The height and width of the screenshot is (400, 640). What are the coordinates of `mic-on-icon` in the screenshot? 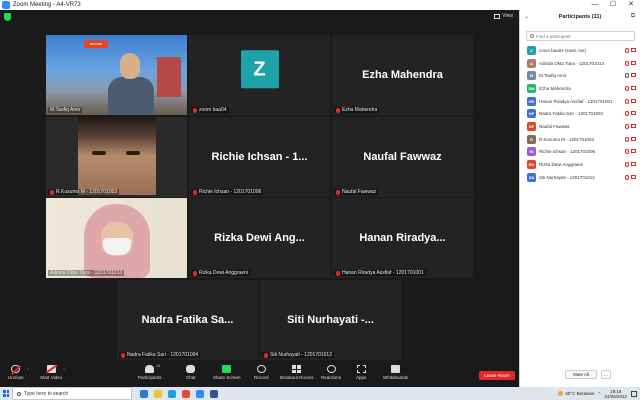 It's located at (627, 76).